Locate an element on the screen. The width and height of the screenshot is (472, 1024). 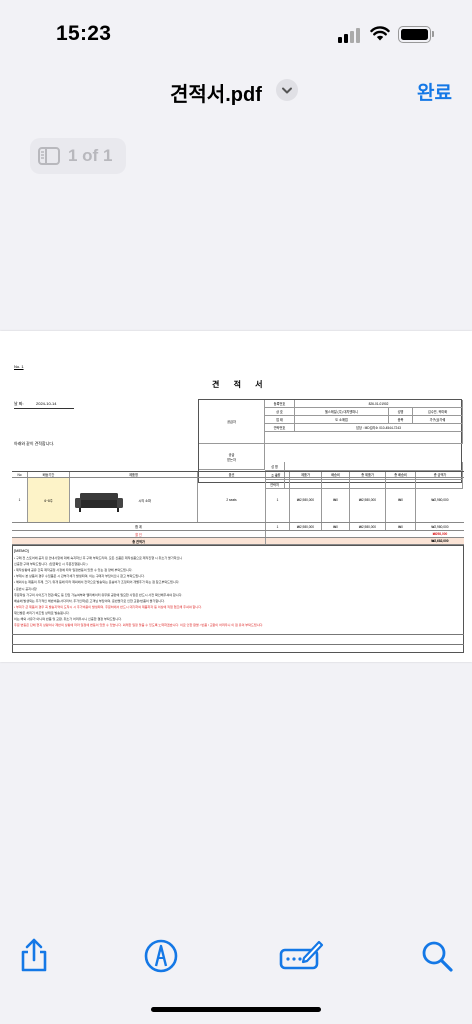
greeting-text: 아래와 같이 견적합니다. is located at coordinates (34, 443).